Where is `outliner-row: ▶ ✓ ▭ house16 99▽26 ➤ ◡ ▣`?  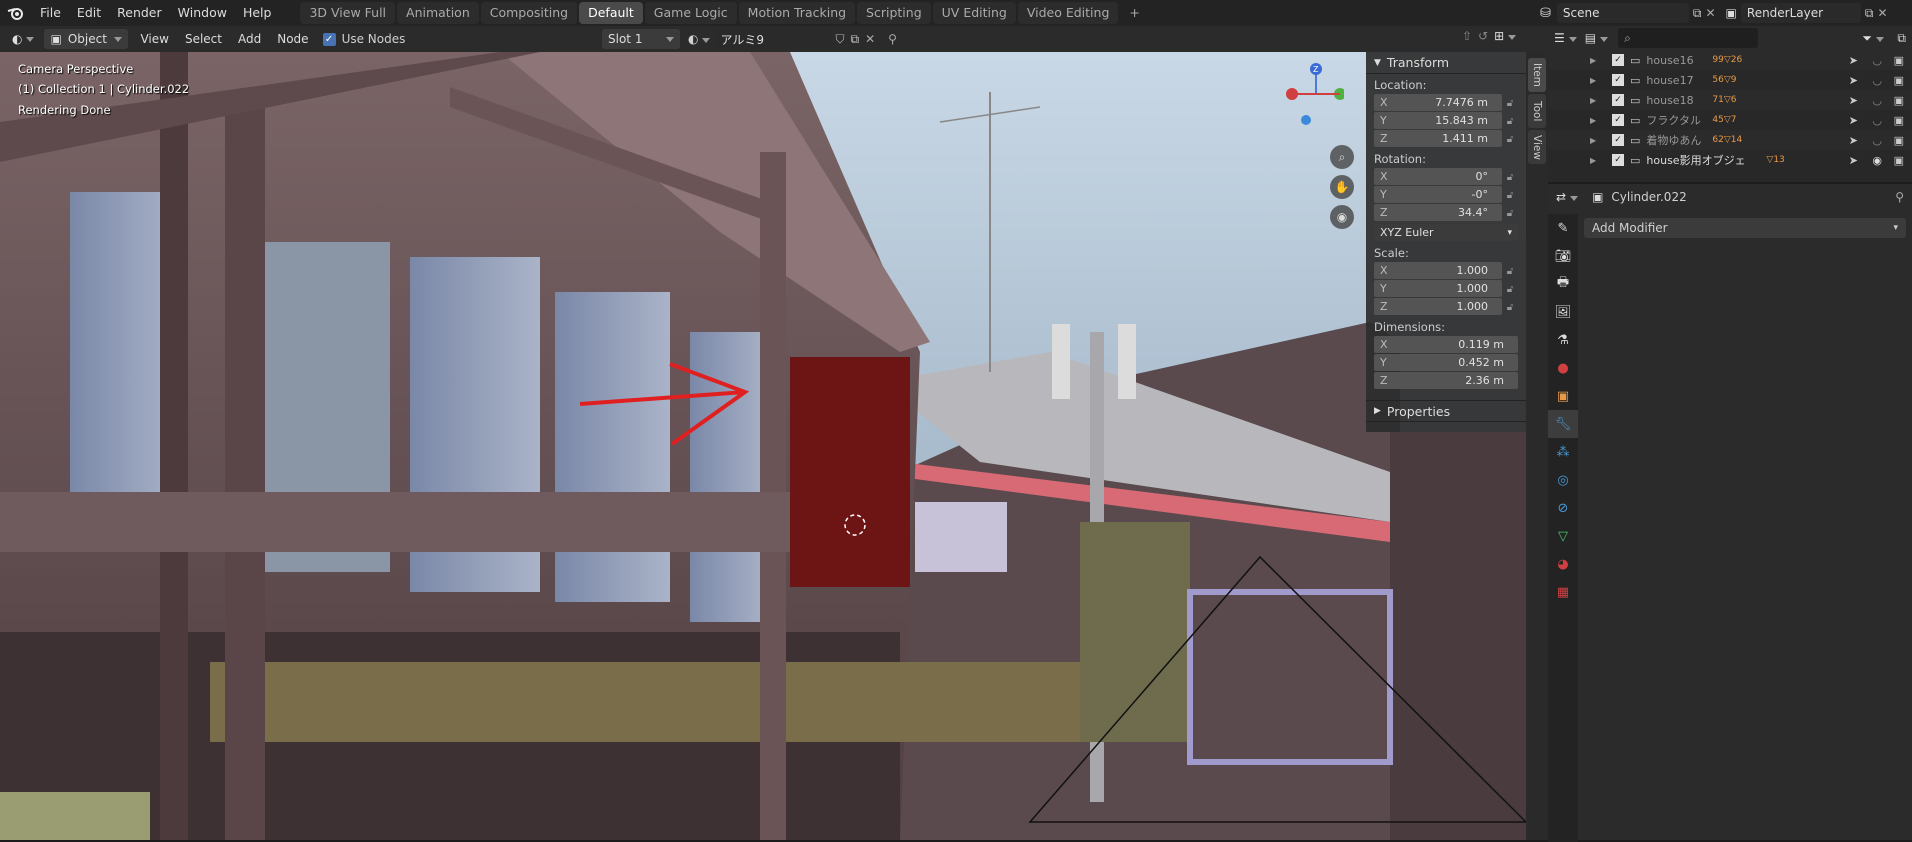 outliner-row: ▶ ✓ ▭ house16 99▽26 ➤ ◡ ▣ is located at coordinates (1730, 60).